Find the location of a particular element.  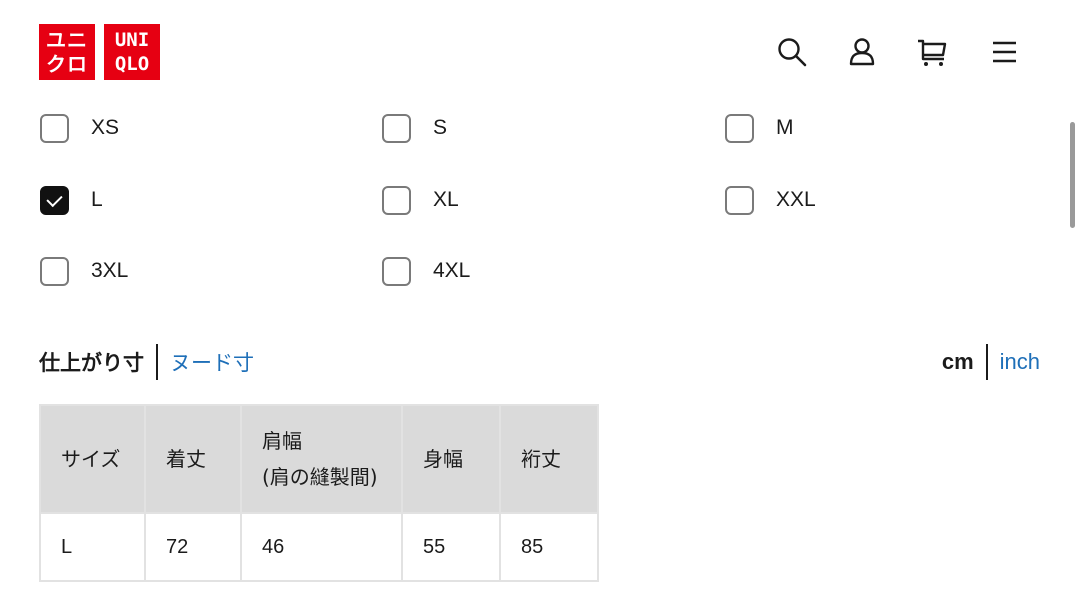

size-option-s: S is located at coordinates (414, 128).